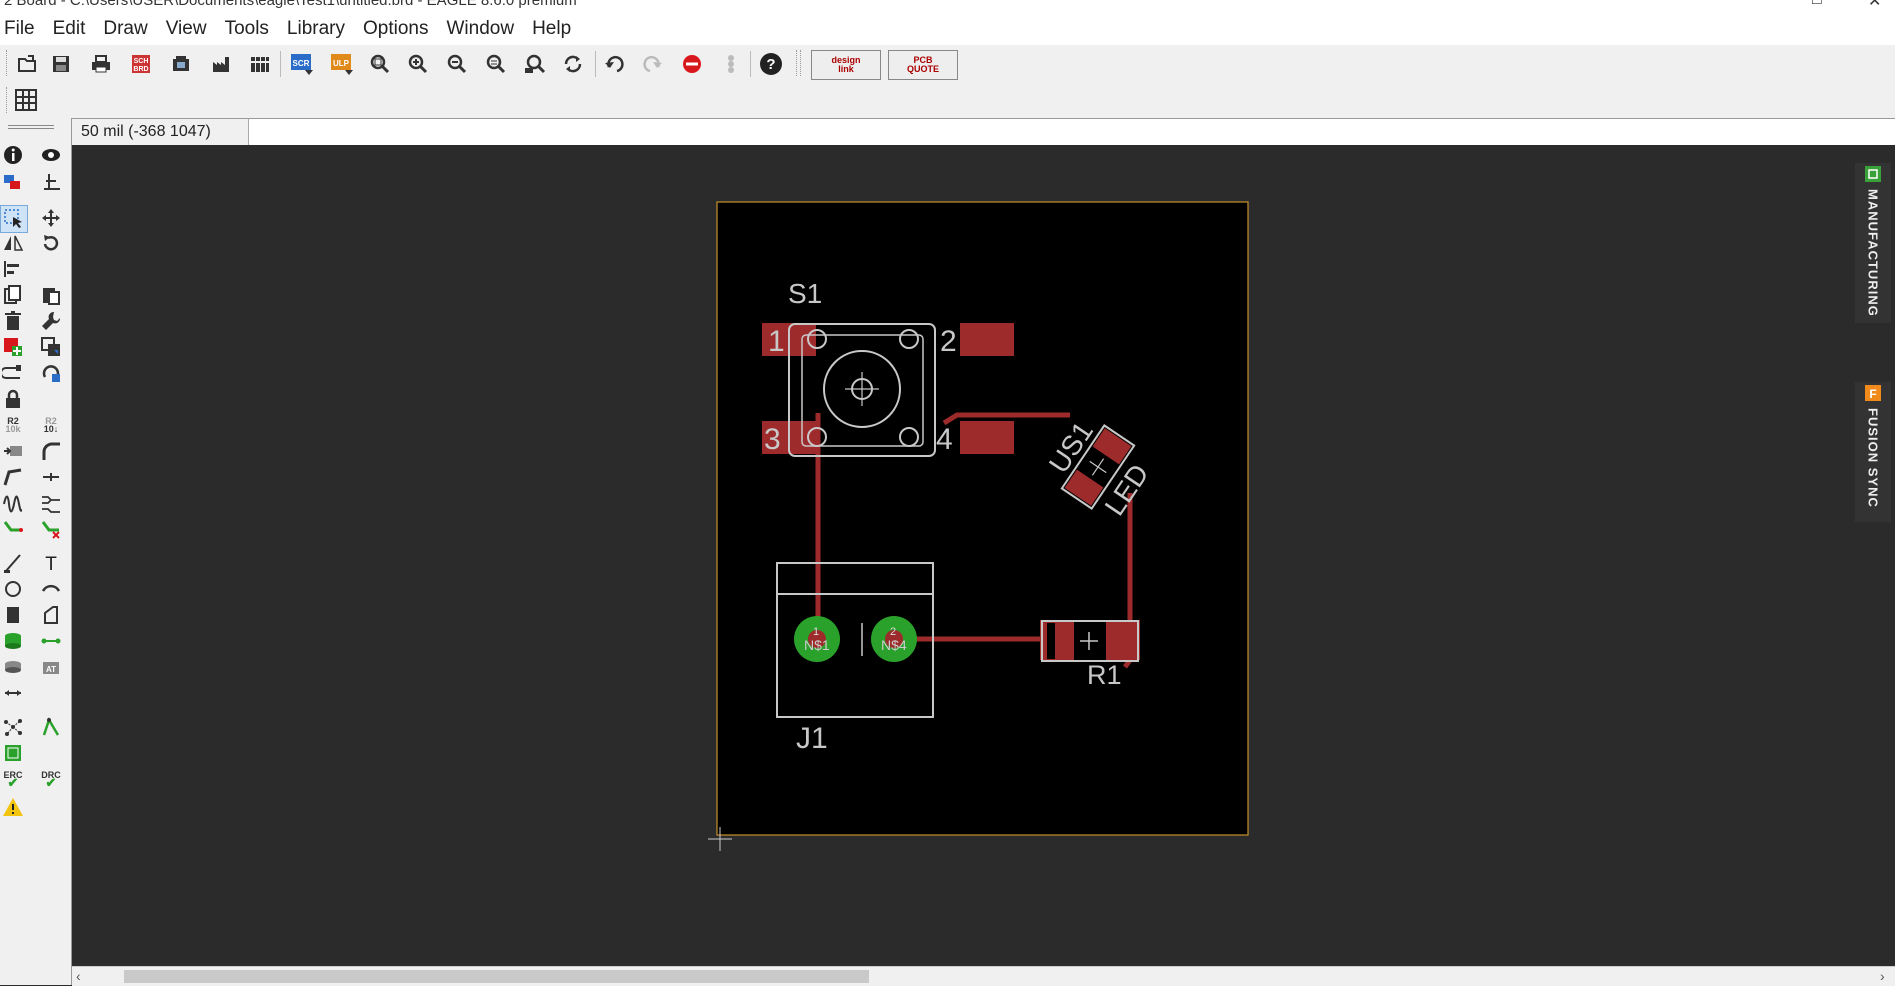 Image resolution: width=1895 pixels, height=986 pixels. What do you see at coordinates (653, 64) in the screenshot?
I see `redo-icon` at bounding box center [653, 64].